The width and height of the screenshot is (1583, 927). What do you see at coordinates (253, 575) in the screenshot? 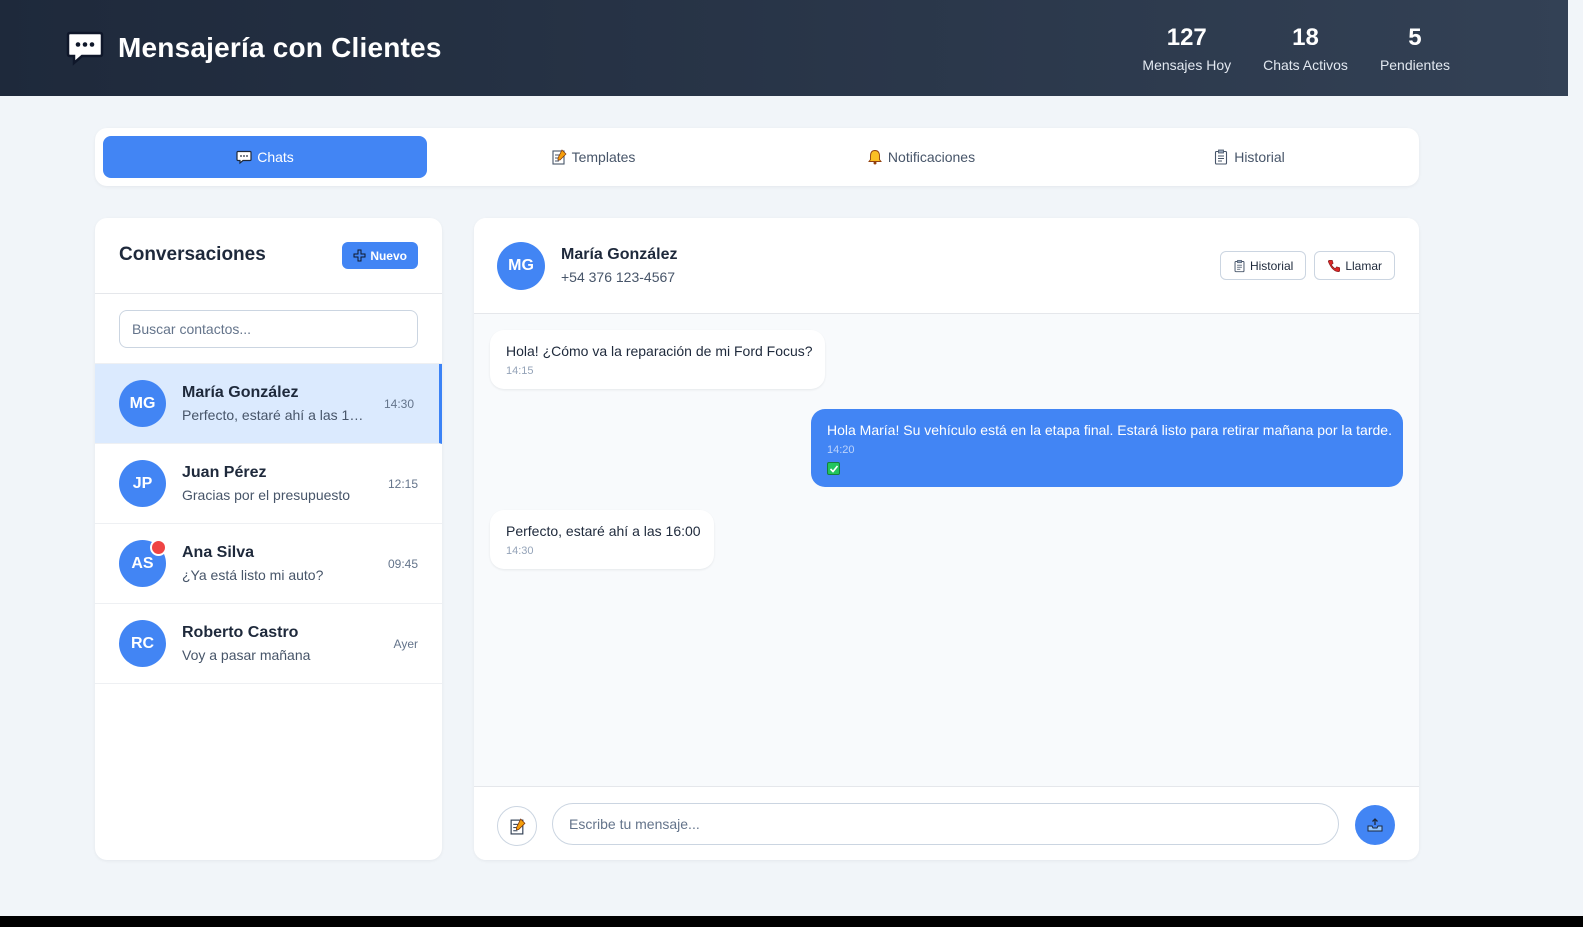
I see `last-message-preview: ¿Ya está listo mi auto?` at bounding box center [253, 575].